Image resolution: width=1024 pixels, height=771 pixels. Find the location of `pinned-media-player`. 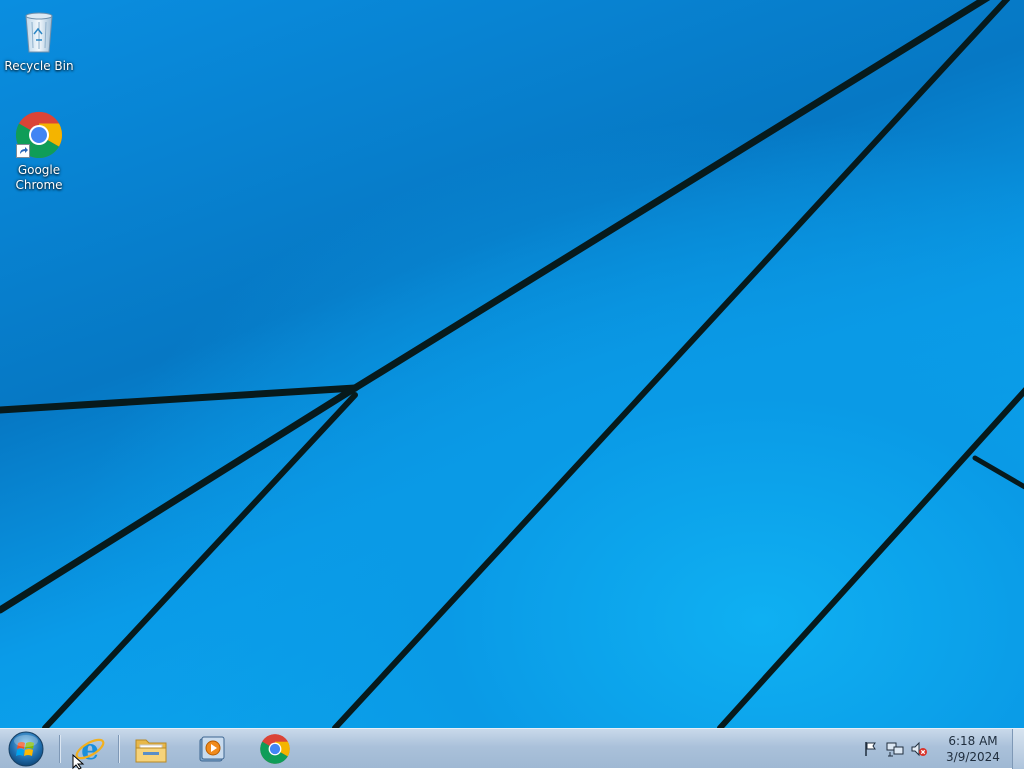

pinned-media-player is located at coordinates (212, 749).